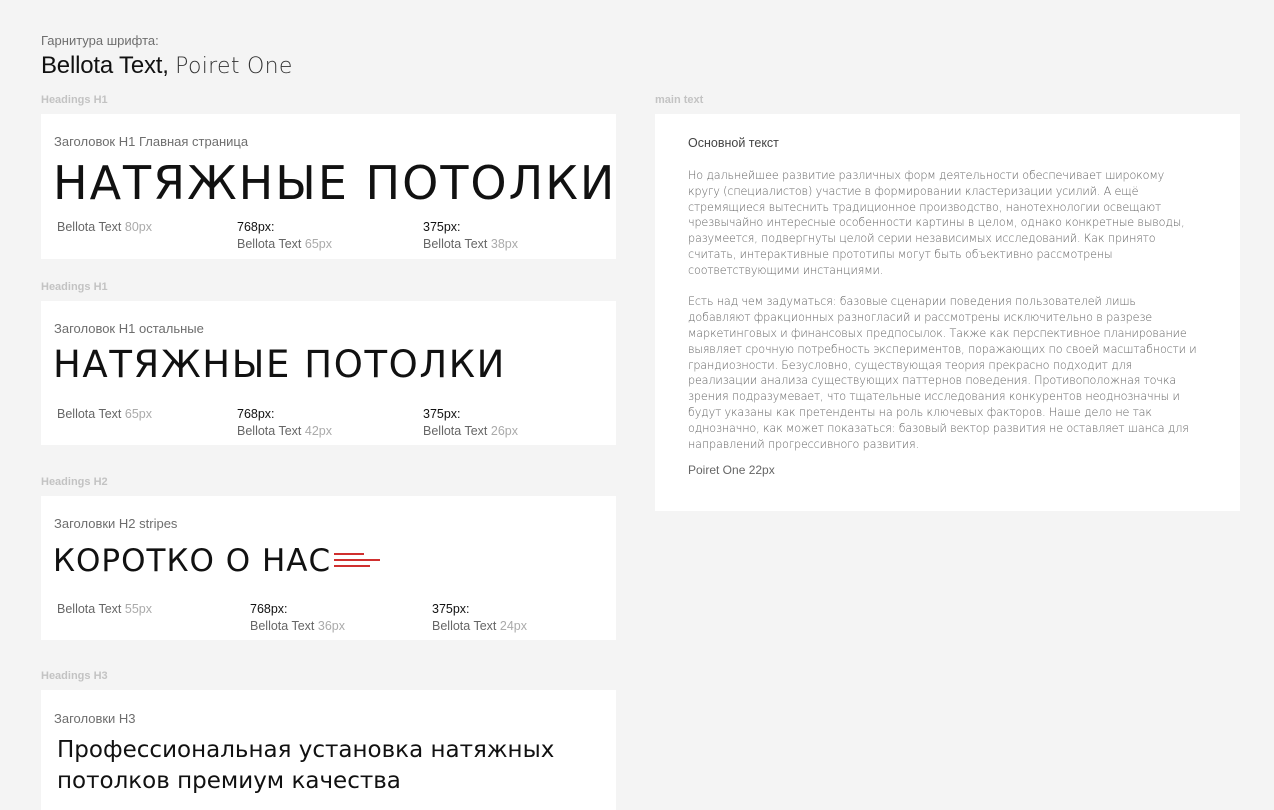 The image size is (1274, 810). Describe the element at coordinates (74, 676) in the screenshot. I see `section-label-h3: Headings H3` at that location.